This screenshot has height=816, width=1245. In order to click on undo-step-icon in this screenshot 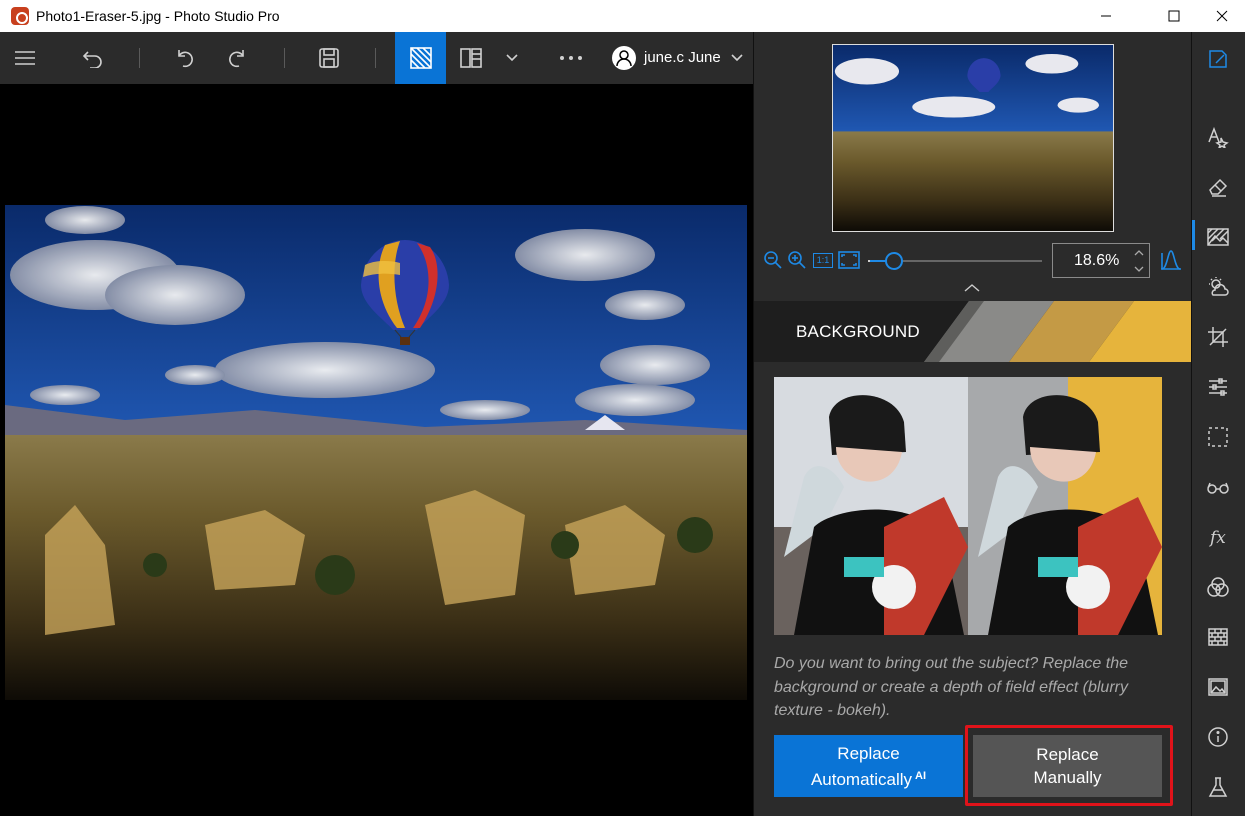, I will do `click(185, 59)`.